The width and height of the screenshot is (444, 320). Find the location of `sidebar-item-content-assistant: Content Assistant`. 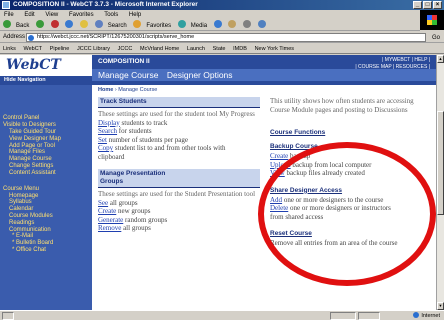

sidebar-item-content-assistant: Content Assistant is located at coordinates (46, 173).